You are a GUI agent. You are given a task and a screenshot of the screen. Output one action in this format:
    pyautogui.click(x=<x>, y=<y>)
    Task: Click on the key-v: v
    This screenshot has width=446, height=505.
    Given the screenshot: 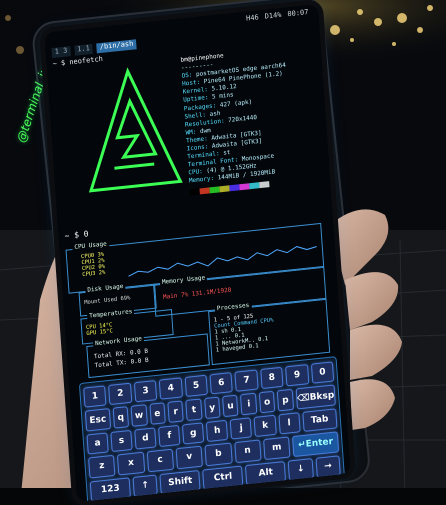 What is the action you would take?
    pyautogui.click(x=189, y=457)
    